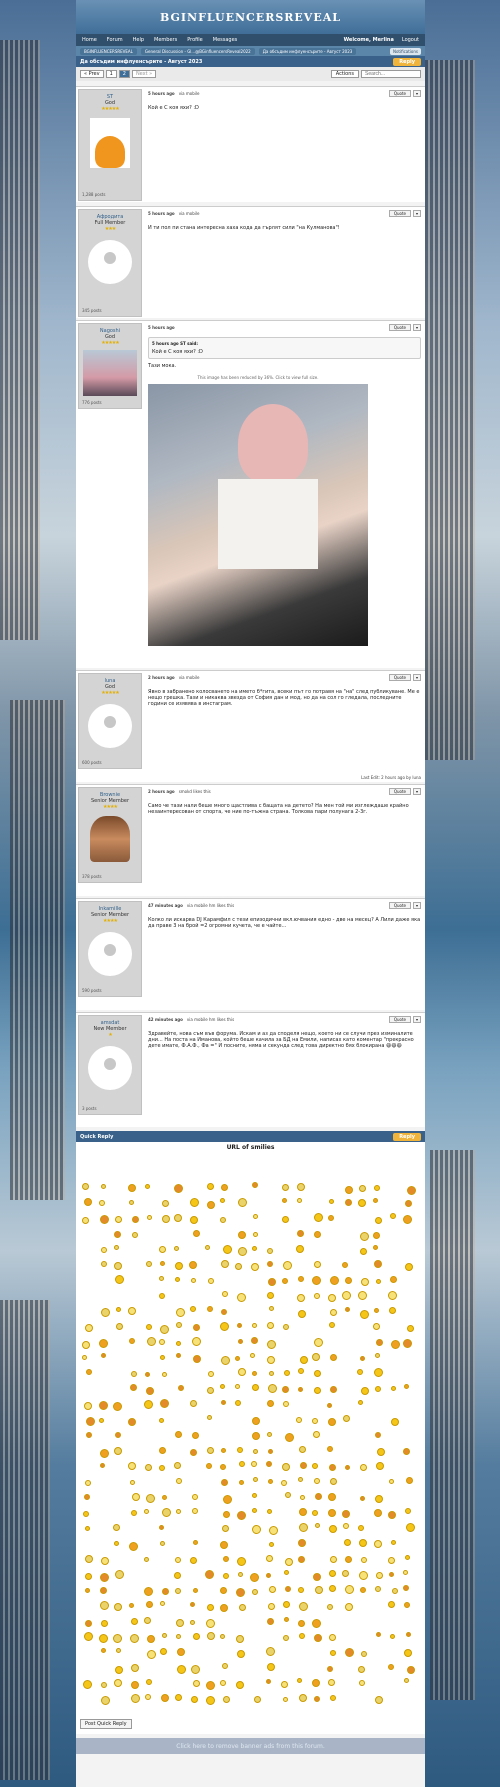 This screenshot has width=500, height=1787. I want to click on nav-members: Members, so click(165, 40).